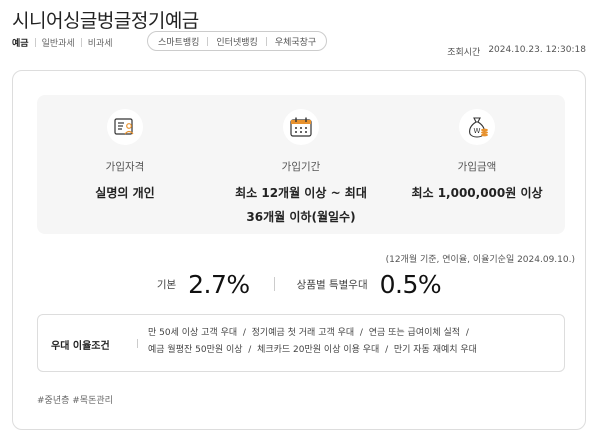 The image size is (597, 437). Describe the element at coordinates (105, 21) in the screenshot. I see `product-title: 시니어싱글벙글정기예금` at that location.